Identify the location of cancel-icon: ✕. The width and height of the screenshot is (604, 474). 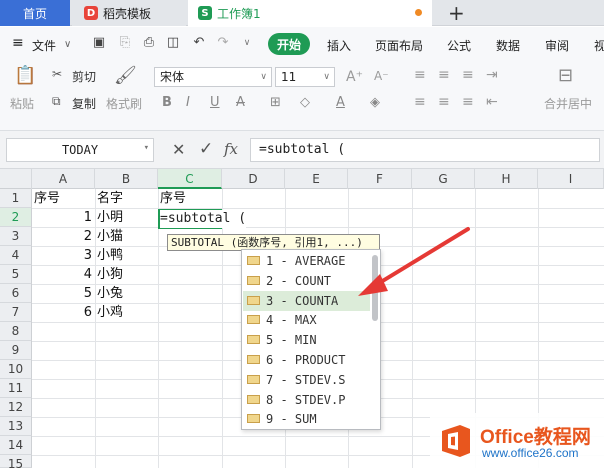
(178, 149).